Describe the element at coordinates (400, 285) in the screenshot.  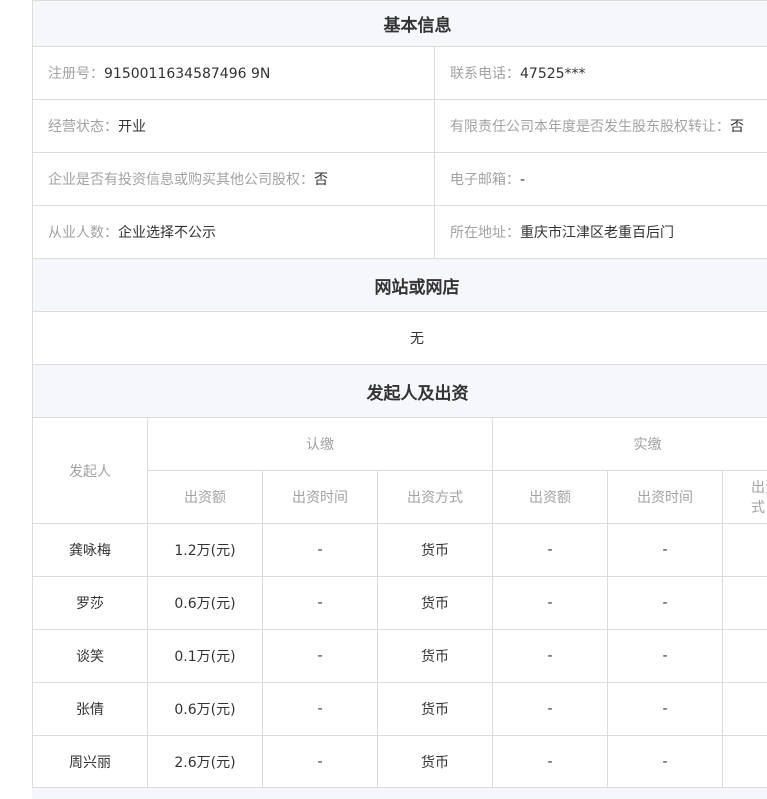
I see `website-title: 网站或网店` at that location.